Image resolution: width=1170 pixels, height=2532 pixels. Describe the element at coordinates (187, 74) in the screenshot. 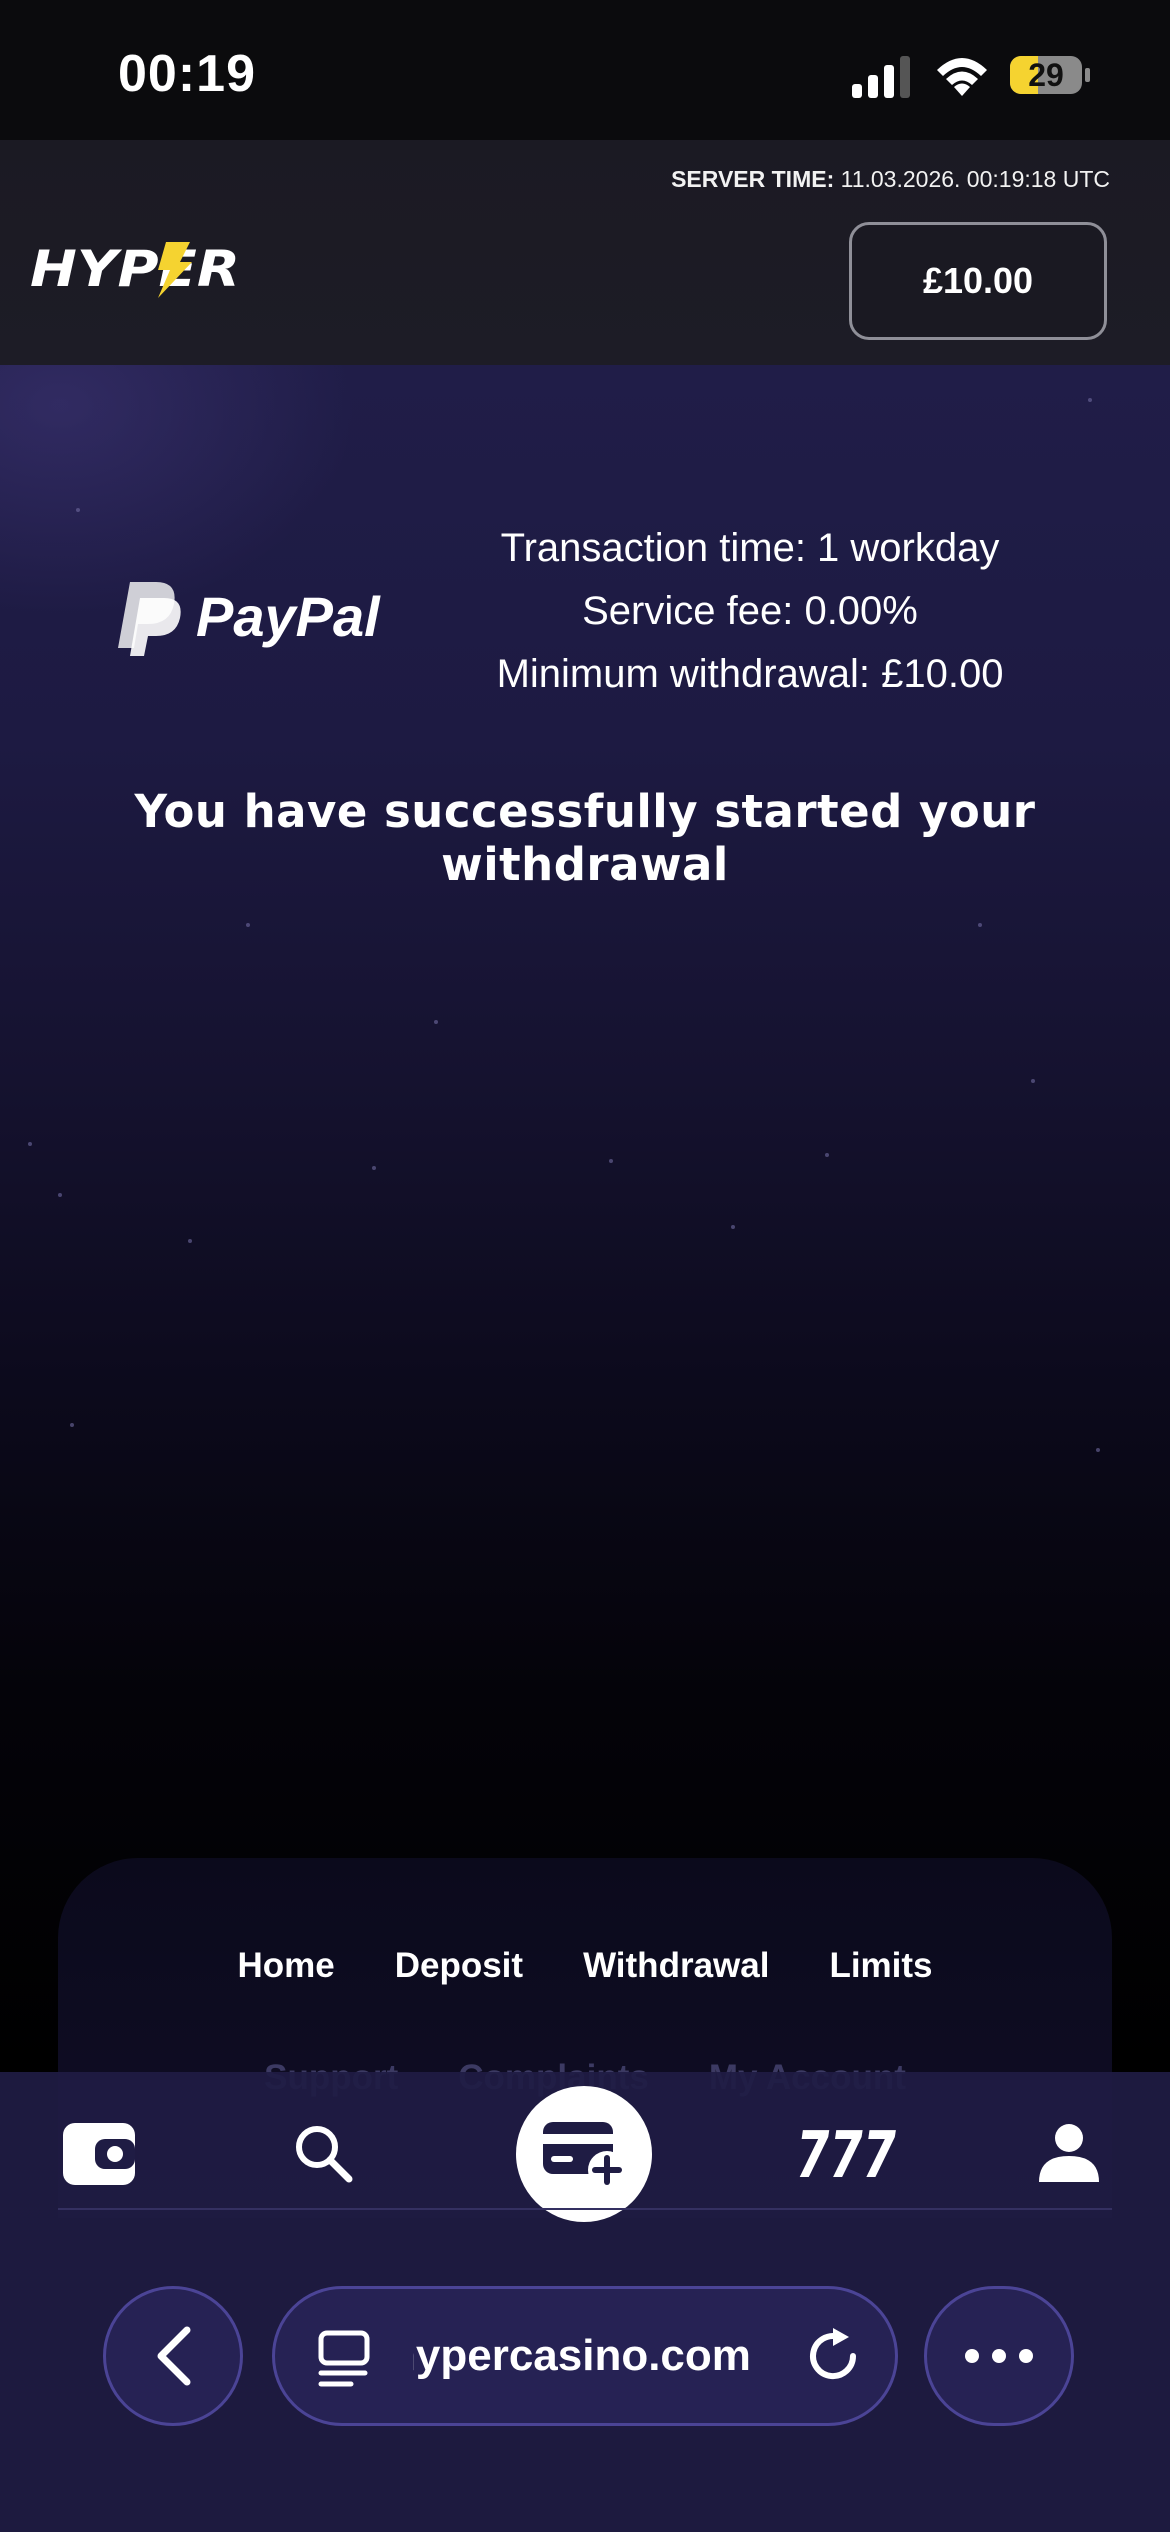

I see `status-time: 00:19` at that location.